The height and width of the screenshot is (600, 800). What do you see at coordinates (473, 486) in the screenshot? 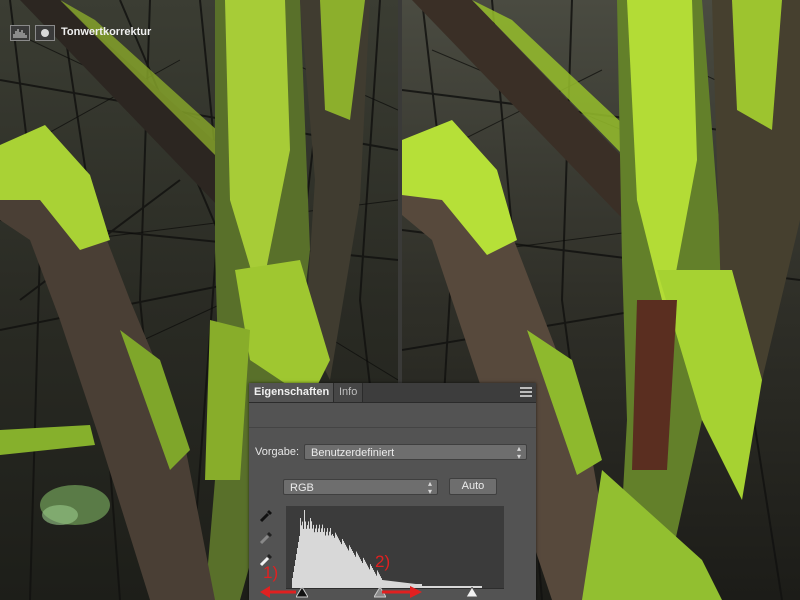
I see `auto-button: Auto` at bounding box center [473, 486].